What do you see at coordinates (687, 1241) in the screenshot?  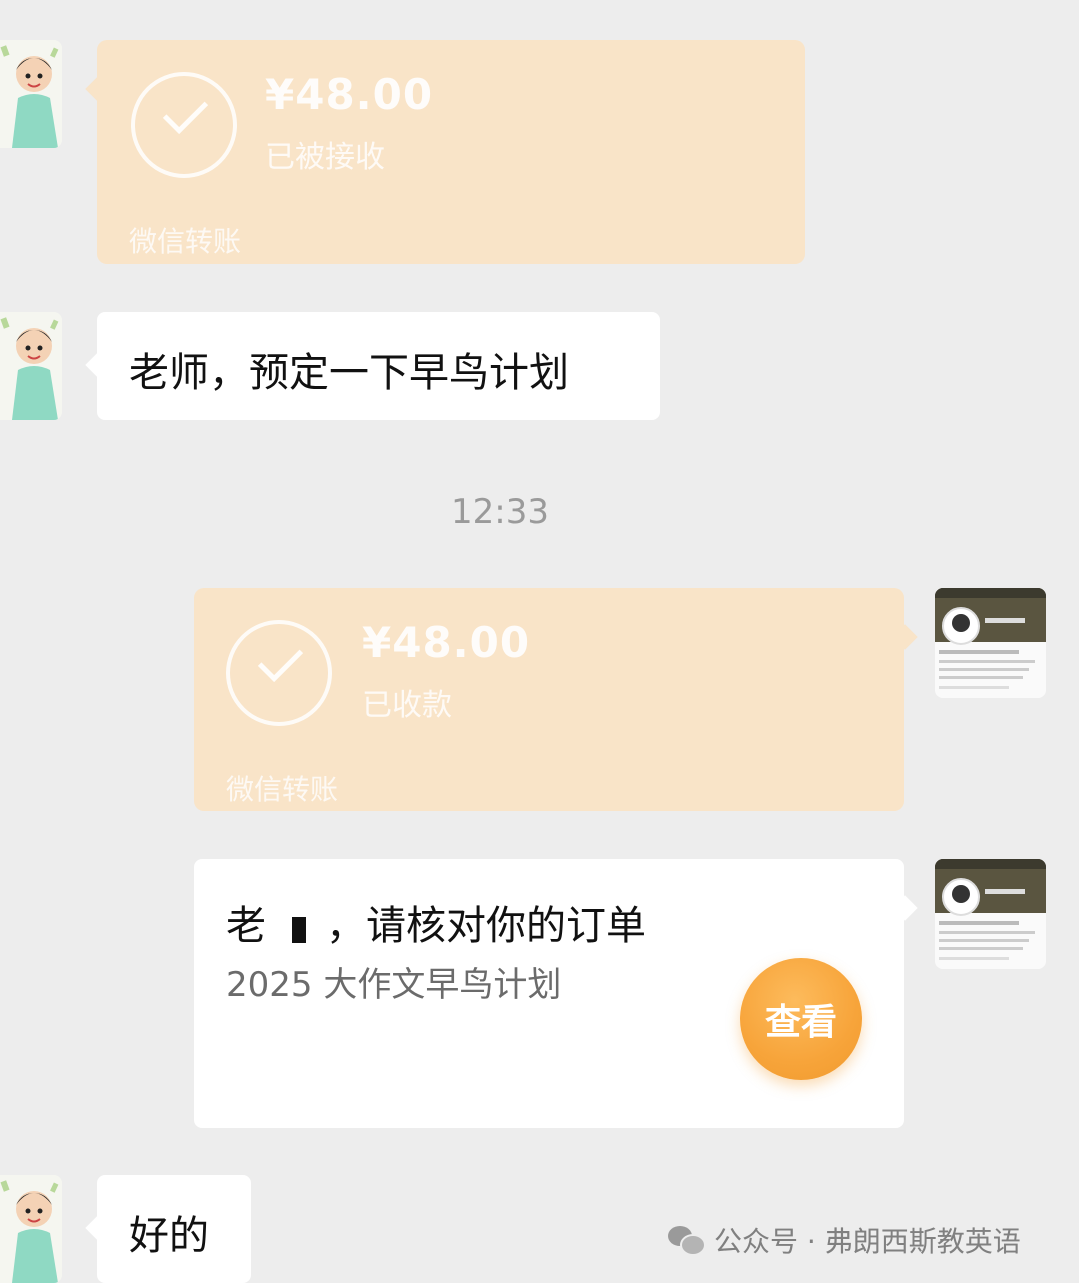 I see `wechat-icon` at bounding box center [687, 1241].